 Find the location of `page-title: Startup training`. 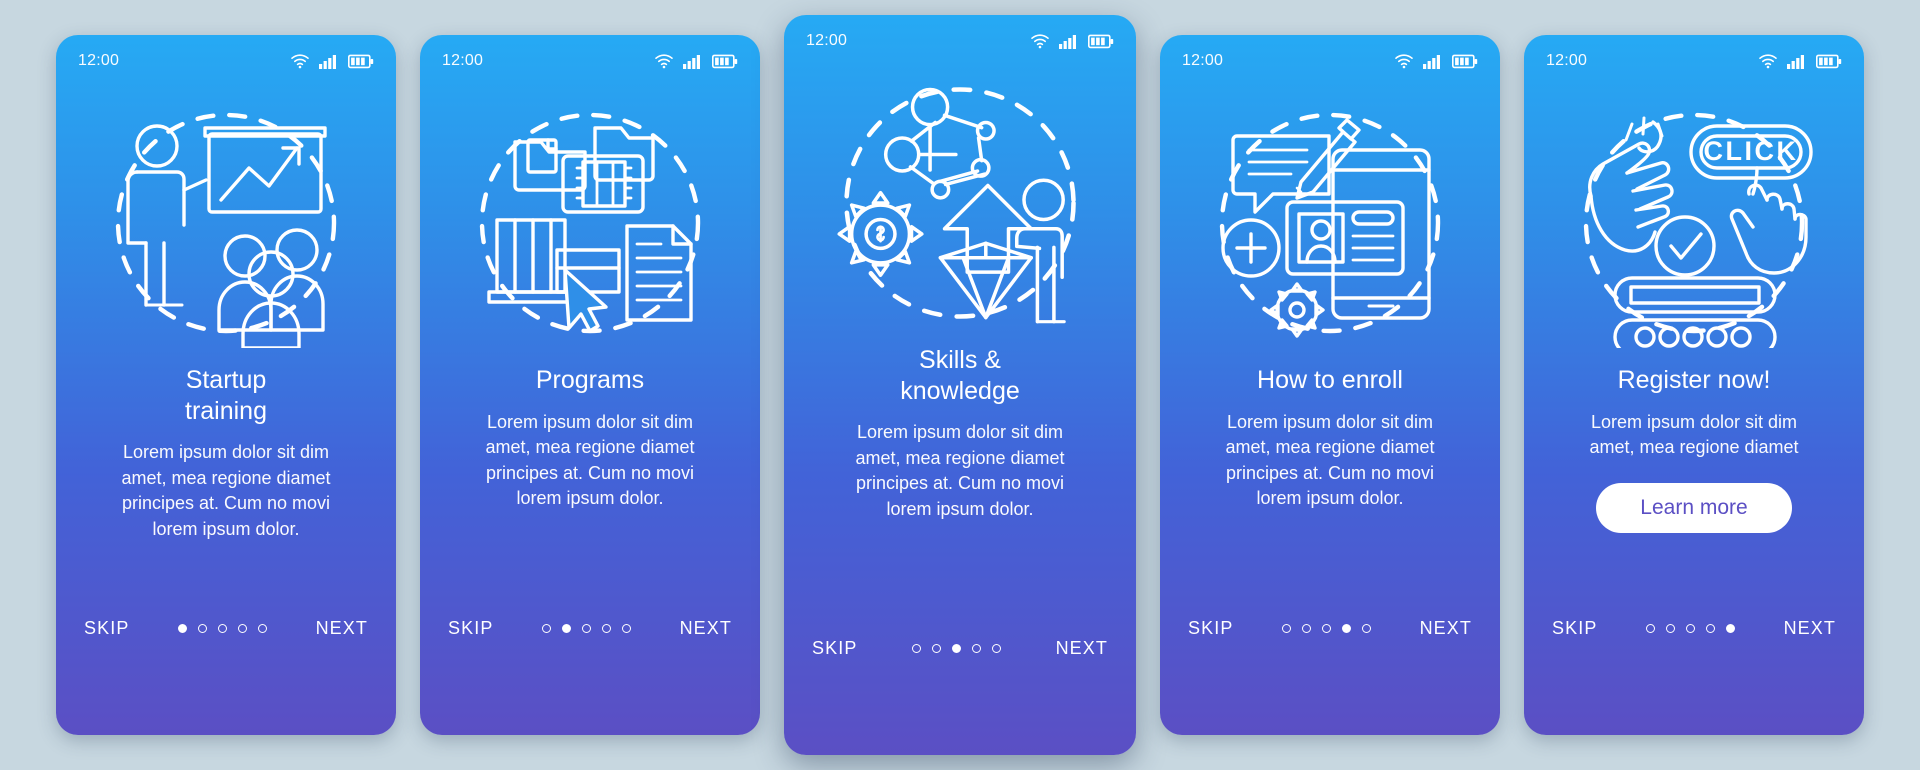

page-title: Startup training is located at coordinates (226, 395).